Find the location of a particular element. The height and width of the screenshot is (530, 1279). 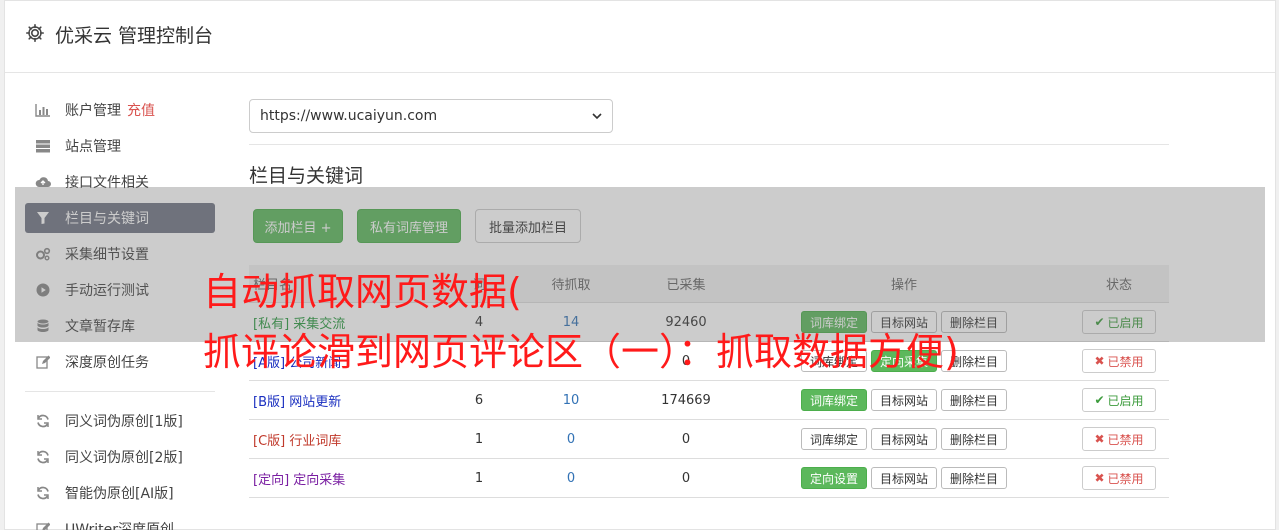

wait-count: 10 is located at coordinates (571, 400).